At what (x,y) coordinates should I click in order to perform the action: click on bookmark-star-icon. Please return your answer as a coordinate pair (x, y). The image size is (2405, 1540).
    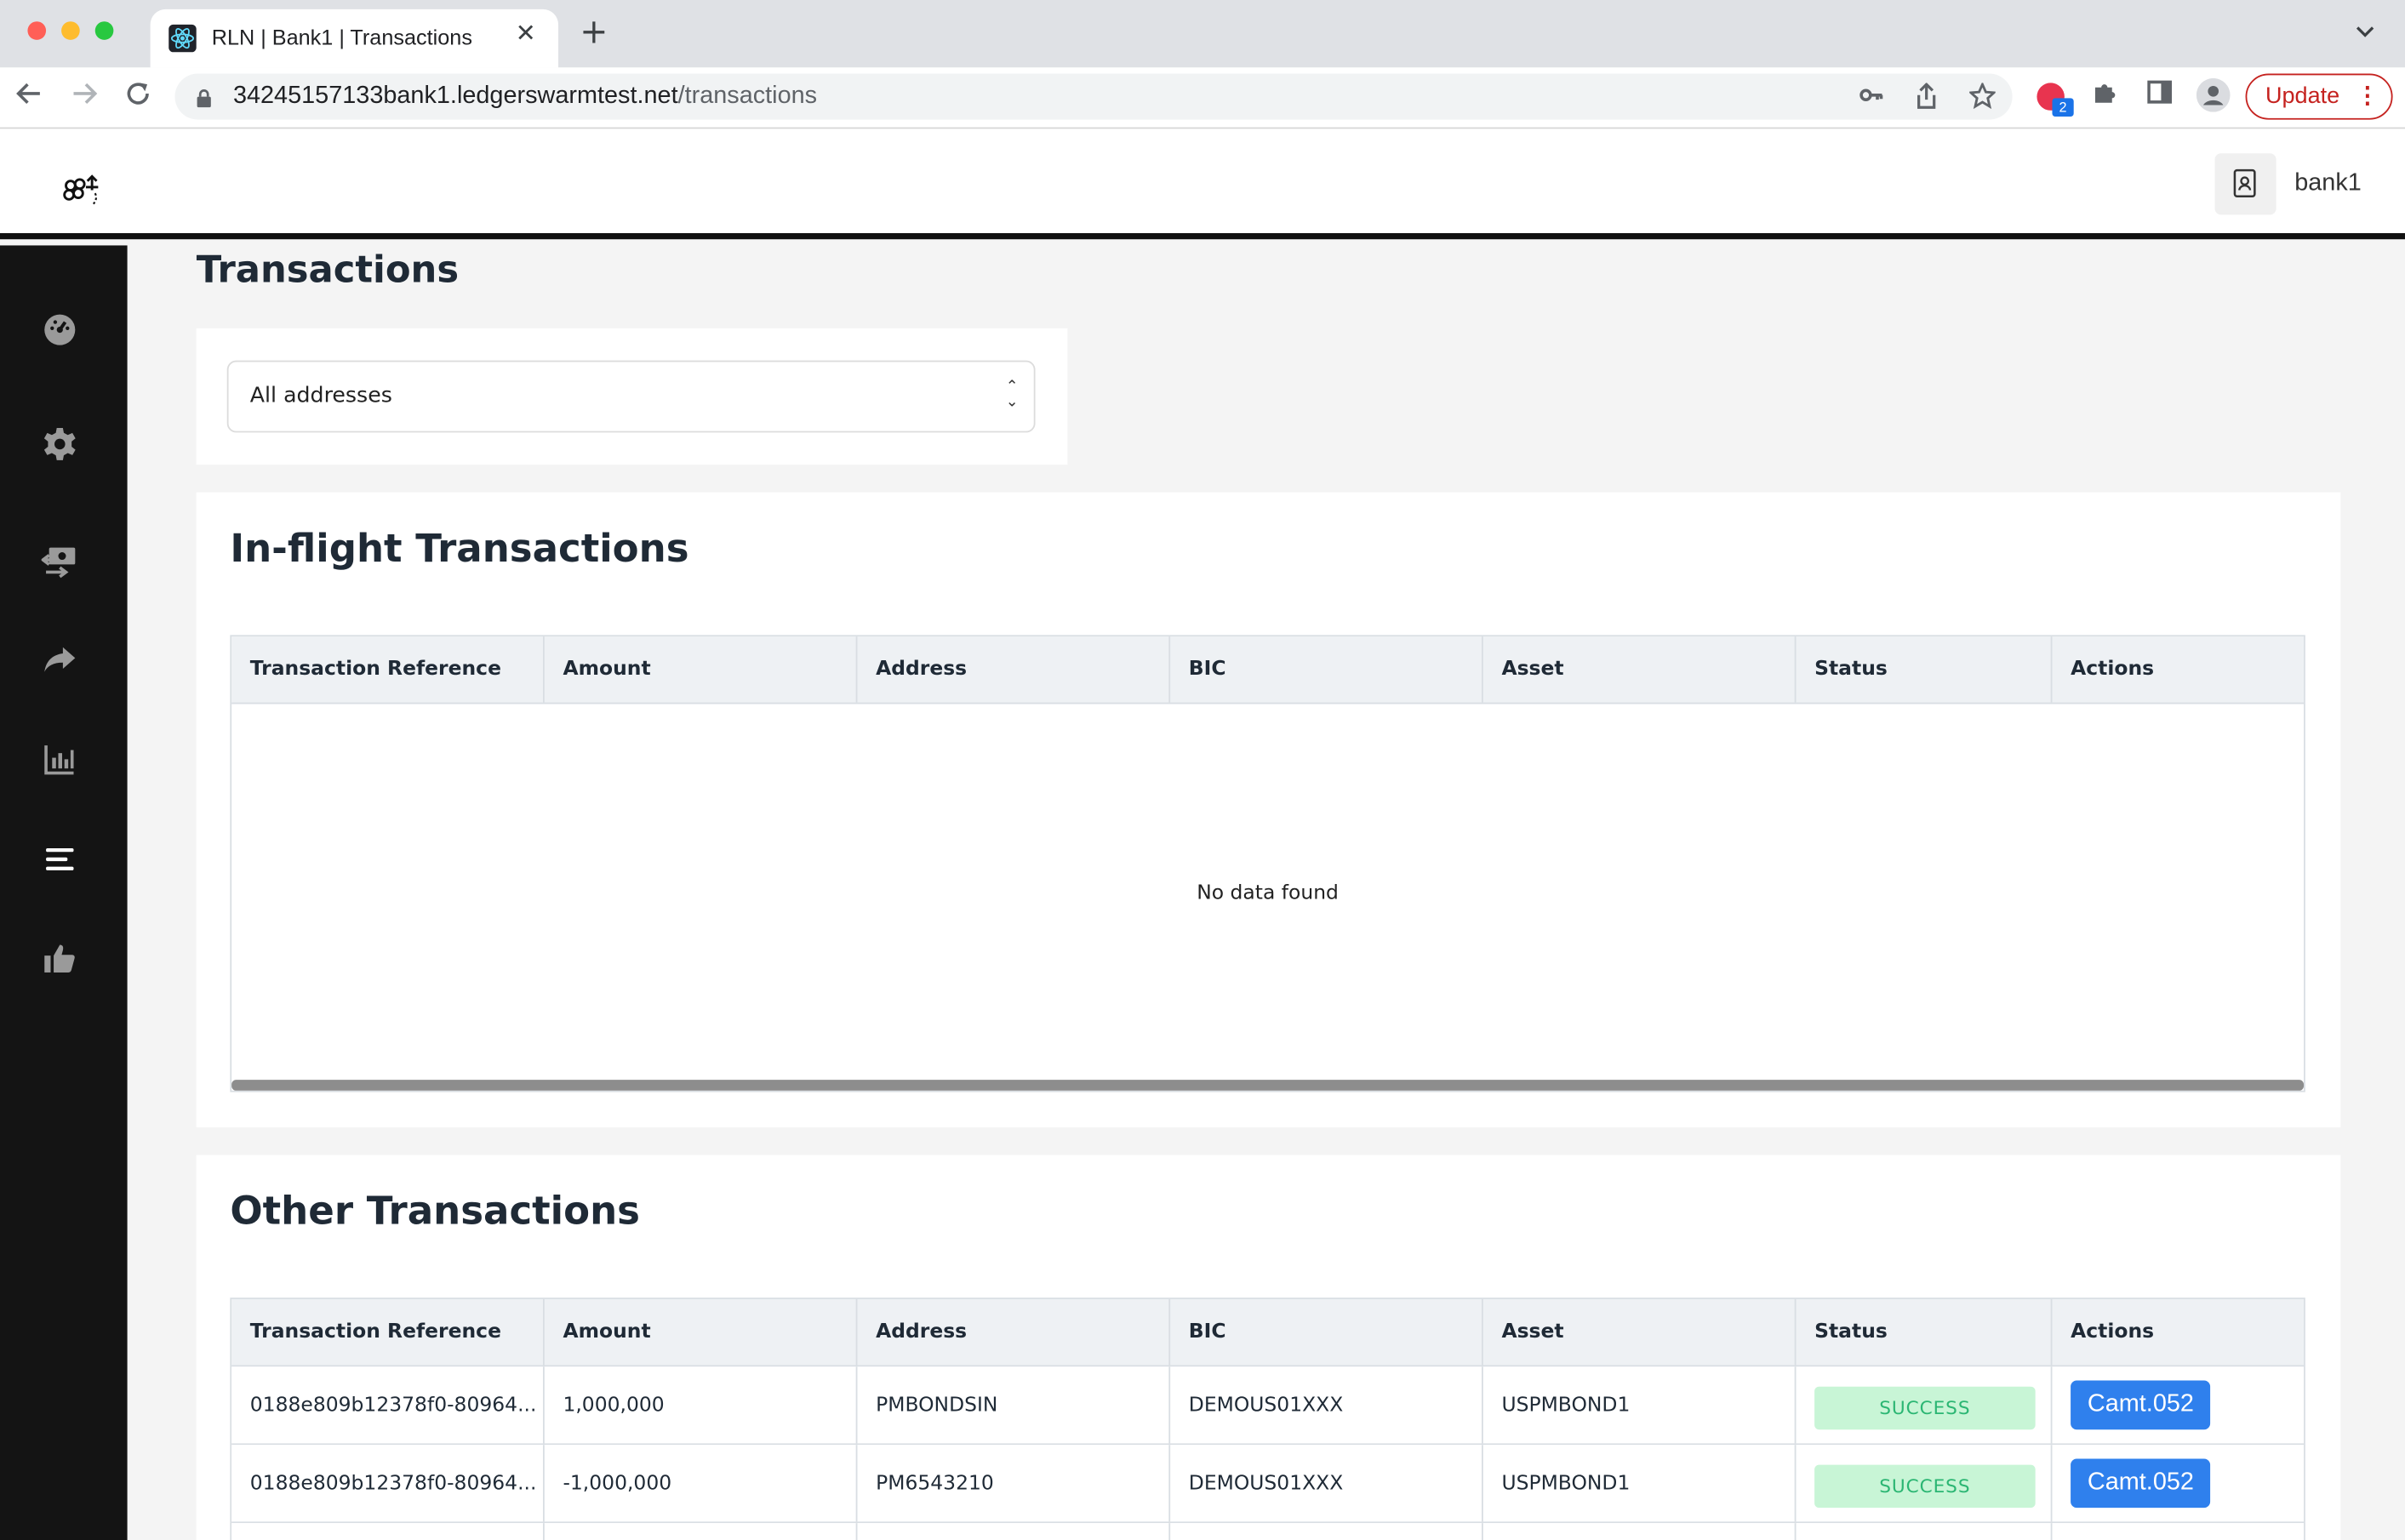
    Looking at the image, I should click on (1982, 98).